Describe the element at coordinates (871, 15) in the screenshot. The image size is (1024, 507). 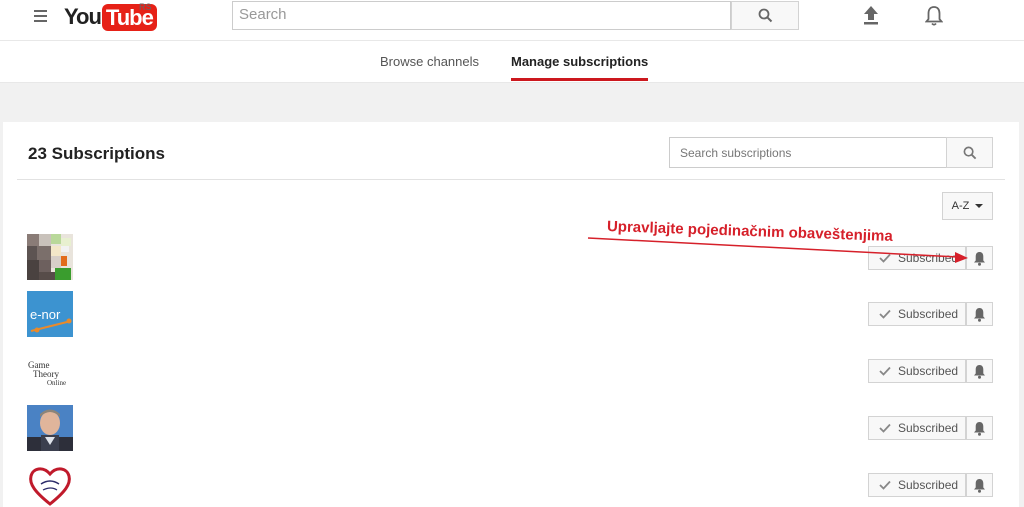
I see `upload-icon` at that location.